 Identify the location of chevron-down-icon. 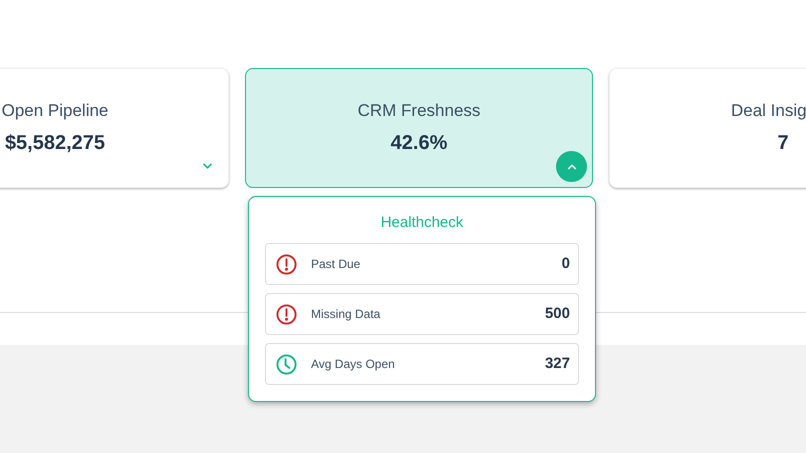
(207, 166).